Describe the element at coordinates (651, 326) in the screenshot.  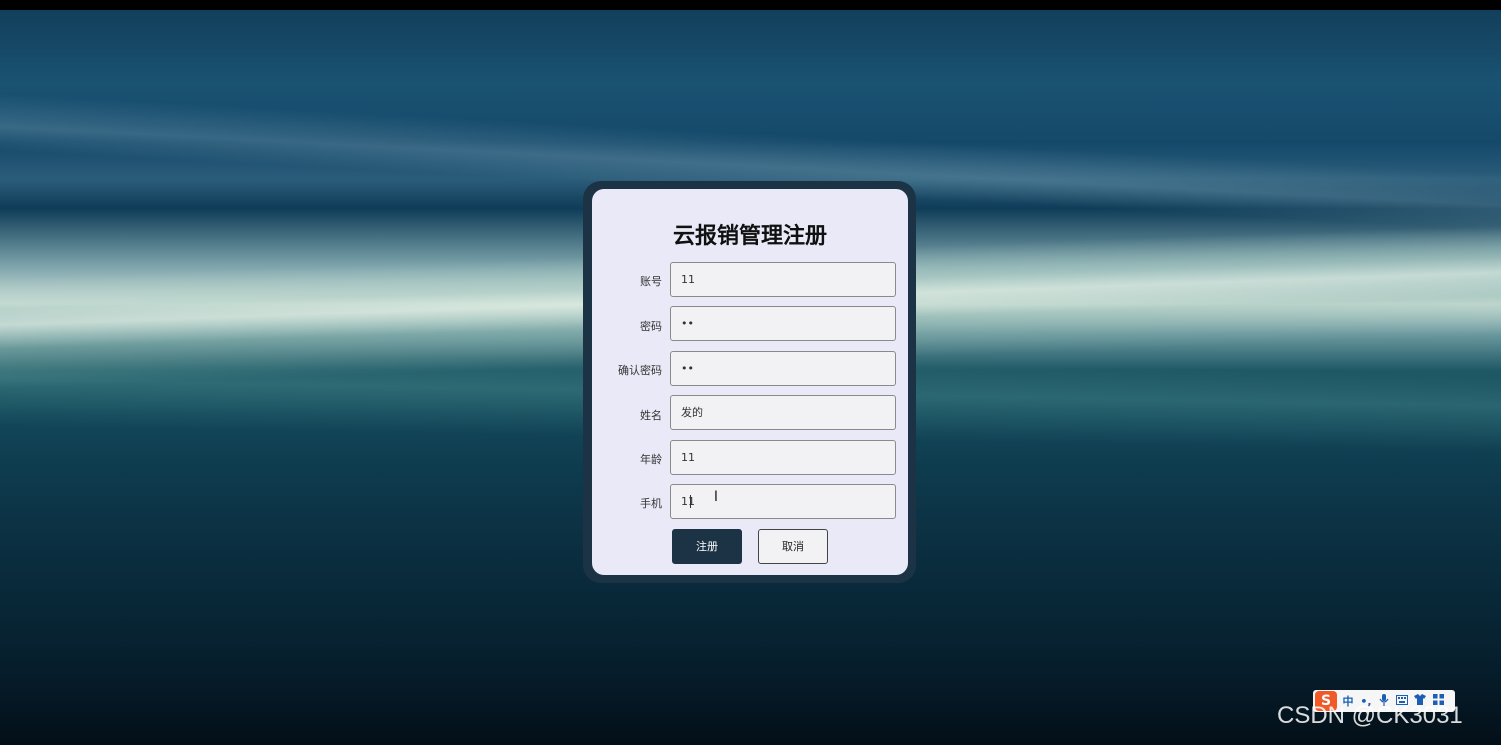
I see `password-label: 密码` at that location.